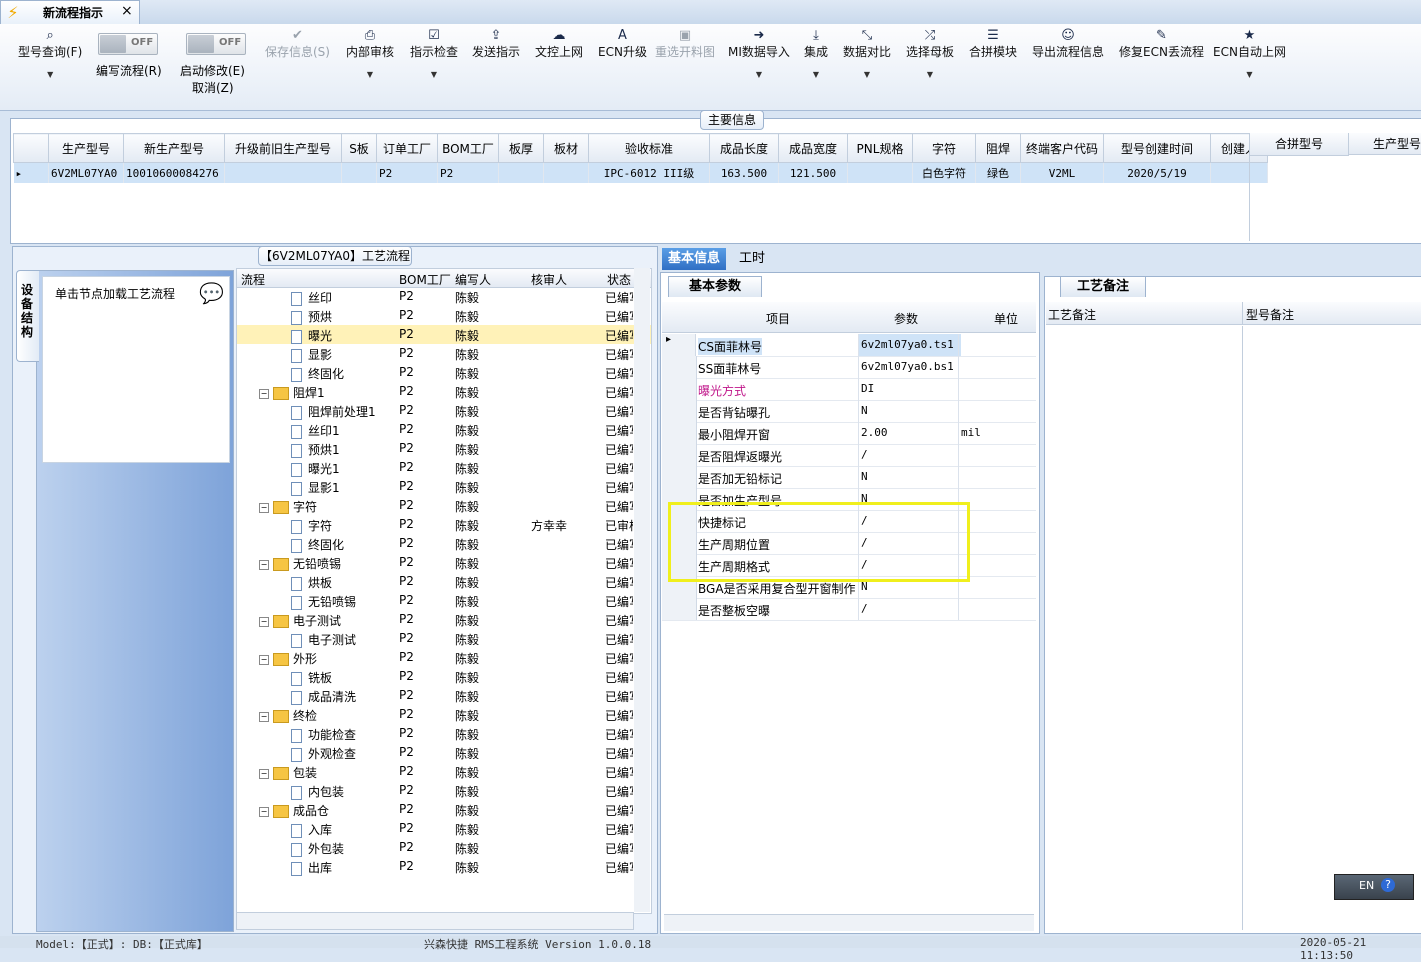 Image resolution: width=1421 pixels, height=962 pixels. Describe the element at coordinates (370, 54) in the screenshot. I see `internal-review-button: ⎙ 内部审核 ▼` at that location.